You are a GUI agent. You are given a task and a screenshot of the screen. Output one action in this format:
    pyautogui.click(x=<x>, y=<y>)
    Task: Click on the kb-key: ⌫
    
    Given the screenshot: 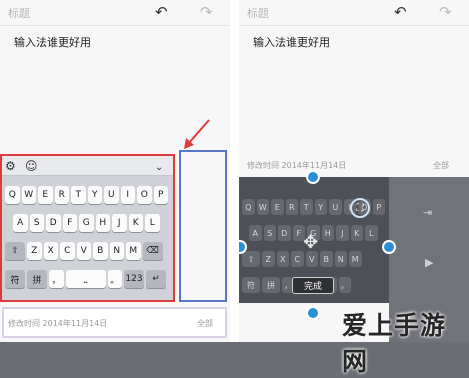 What is the action you would take?
    pyautogui.click(x=152, y=251)
    